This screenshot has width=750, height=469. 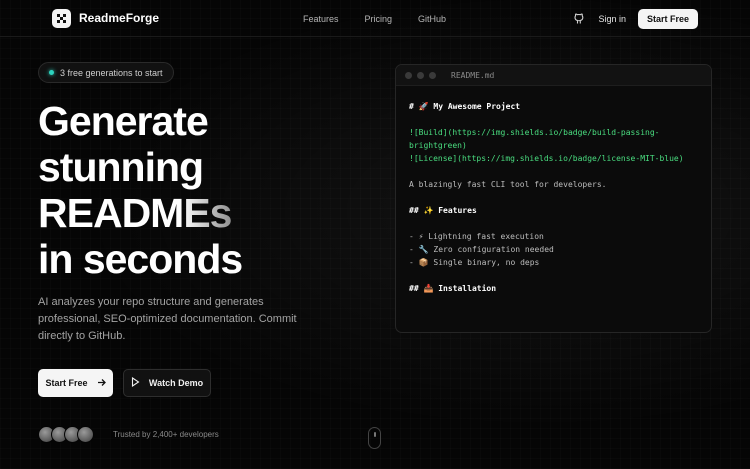 What do you see at coordinates (453, 288) in the screenshot?
I see `code-line: ## 📥 Installation` at bounding box center [453, 288].